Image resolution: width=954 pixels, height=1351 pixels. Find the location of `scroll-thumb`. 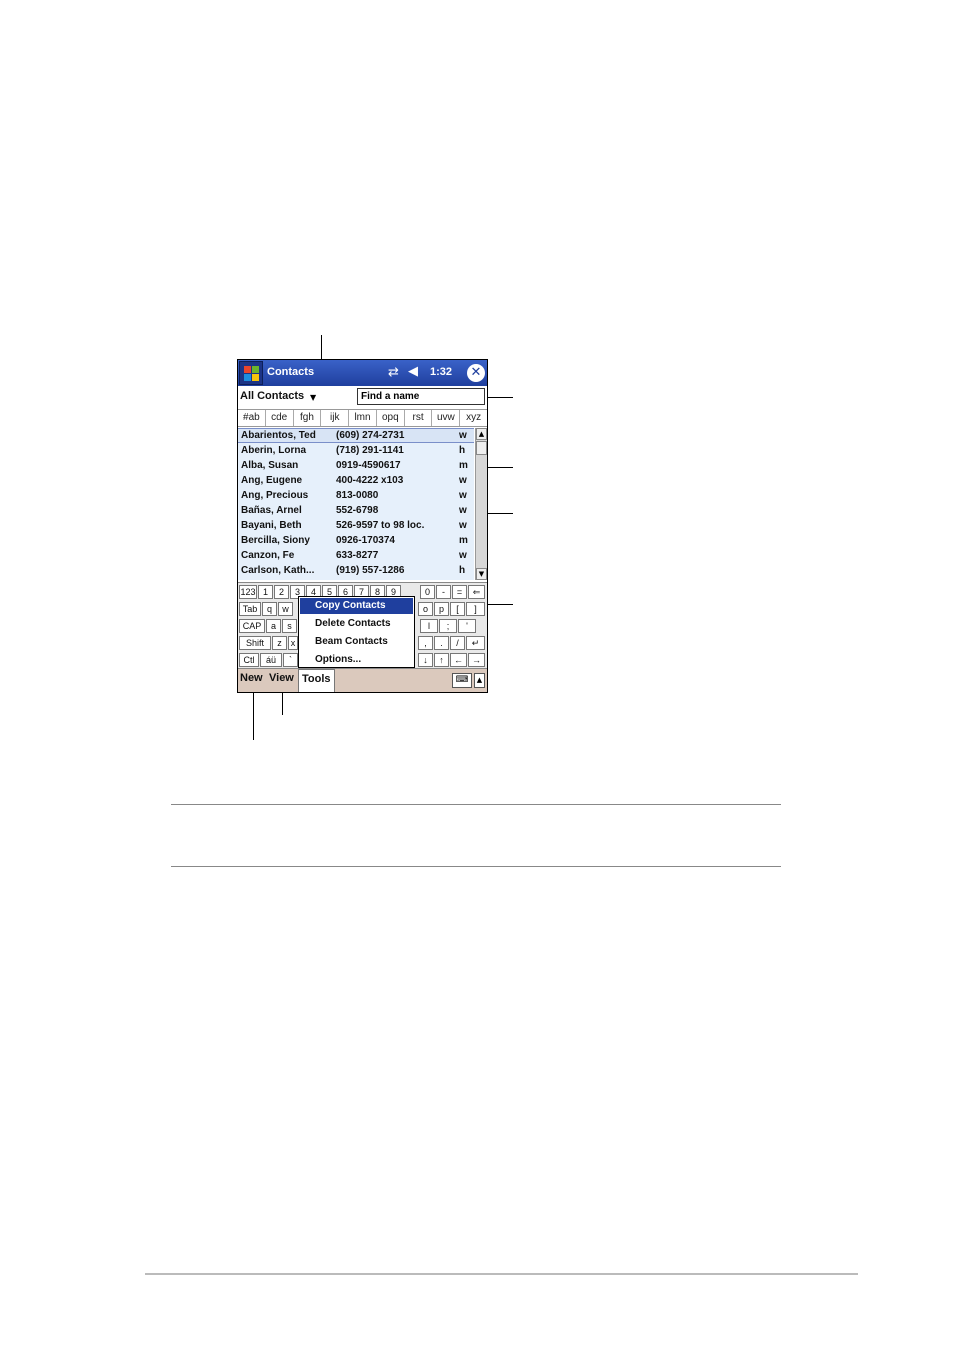

scroll-thumb is located at coordinates (481, 448).